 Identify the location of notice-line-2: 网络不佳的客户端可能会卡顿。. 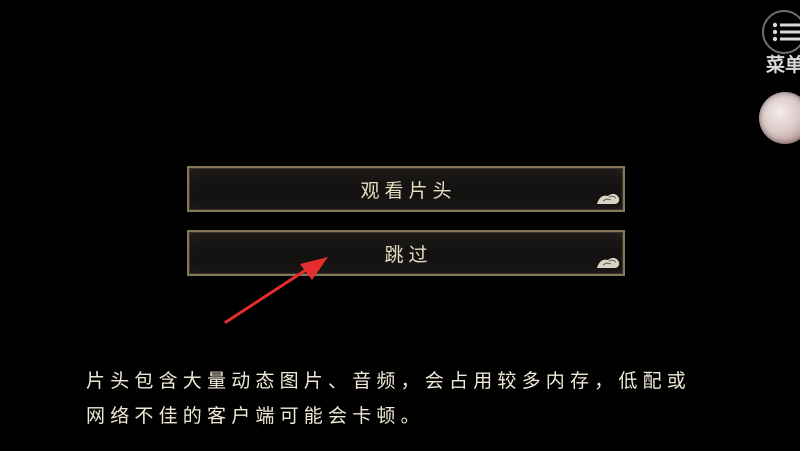
(255, 416).